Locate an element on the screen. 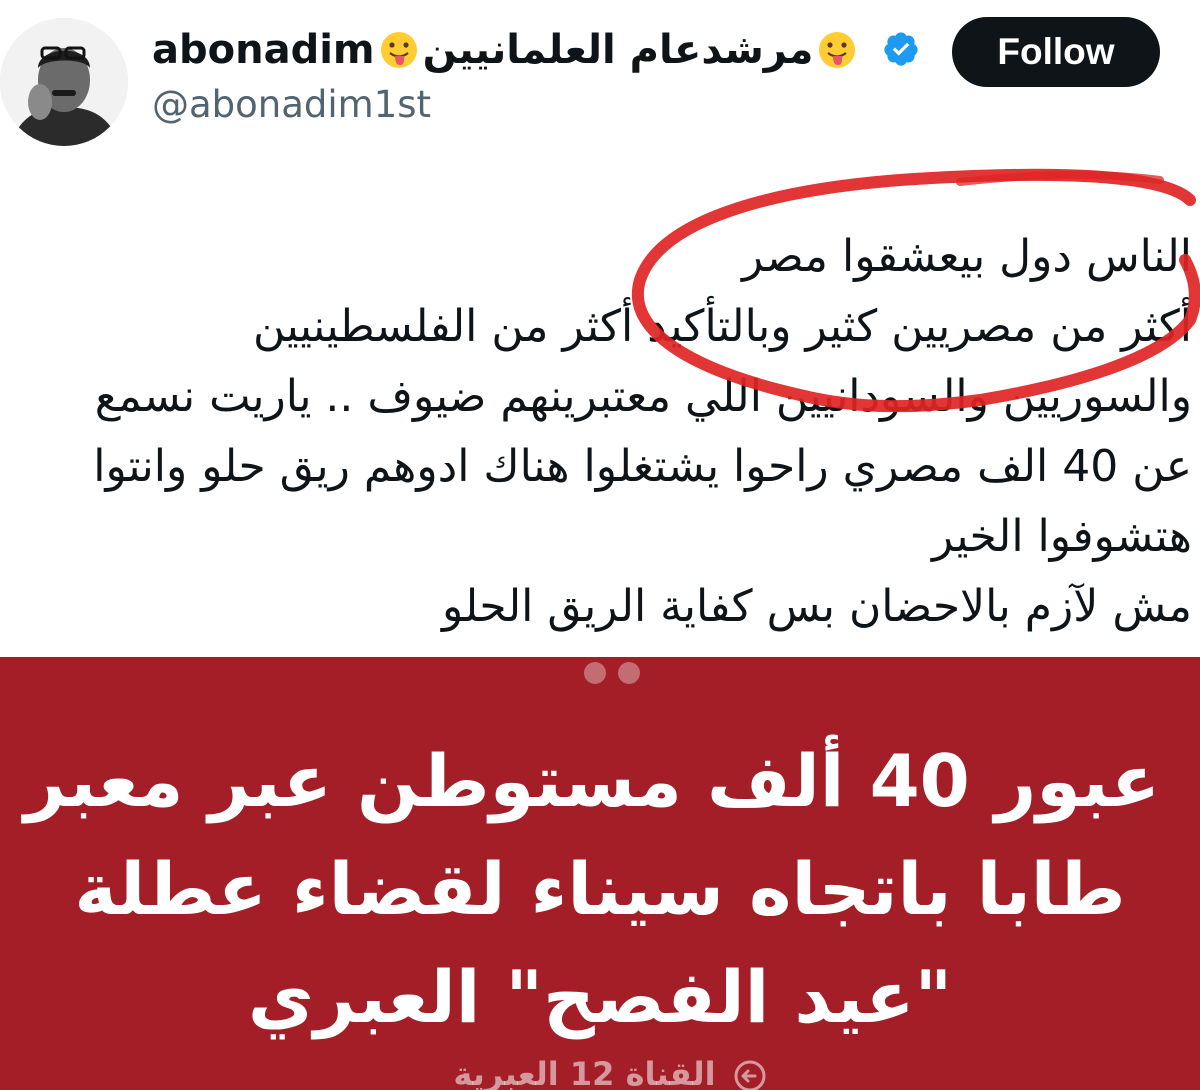  media-source: القناة 12 العبرية is located at coordinates (610, 1072).